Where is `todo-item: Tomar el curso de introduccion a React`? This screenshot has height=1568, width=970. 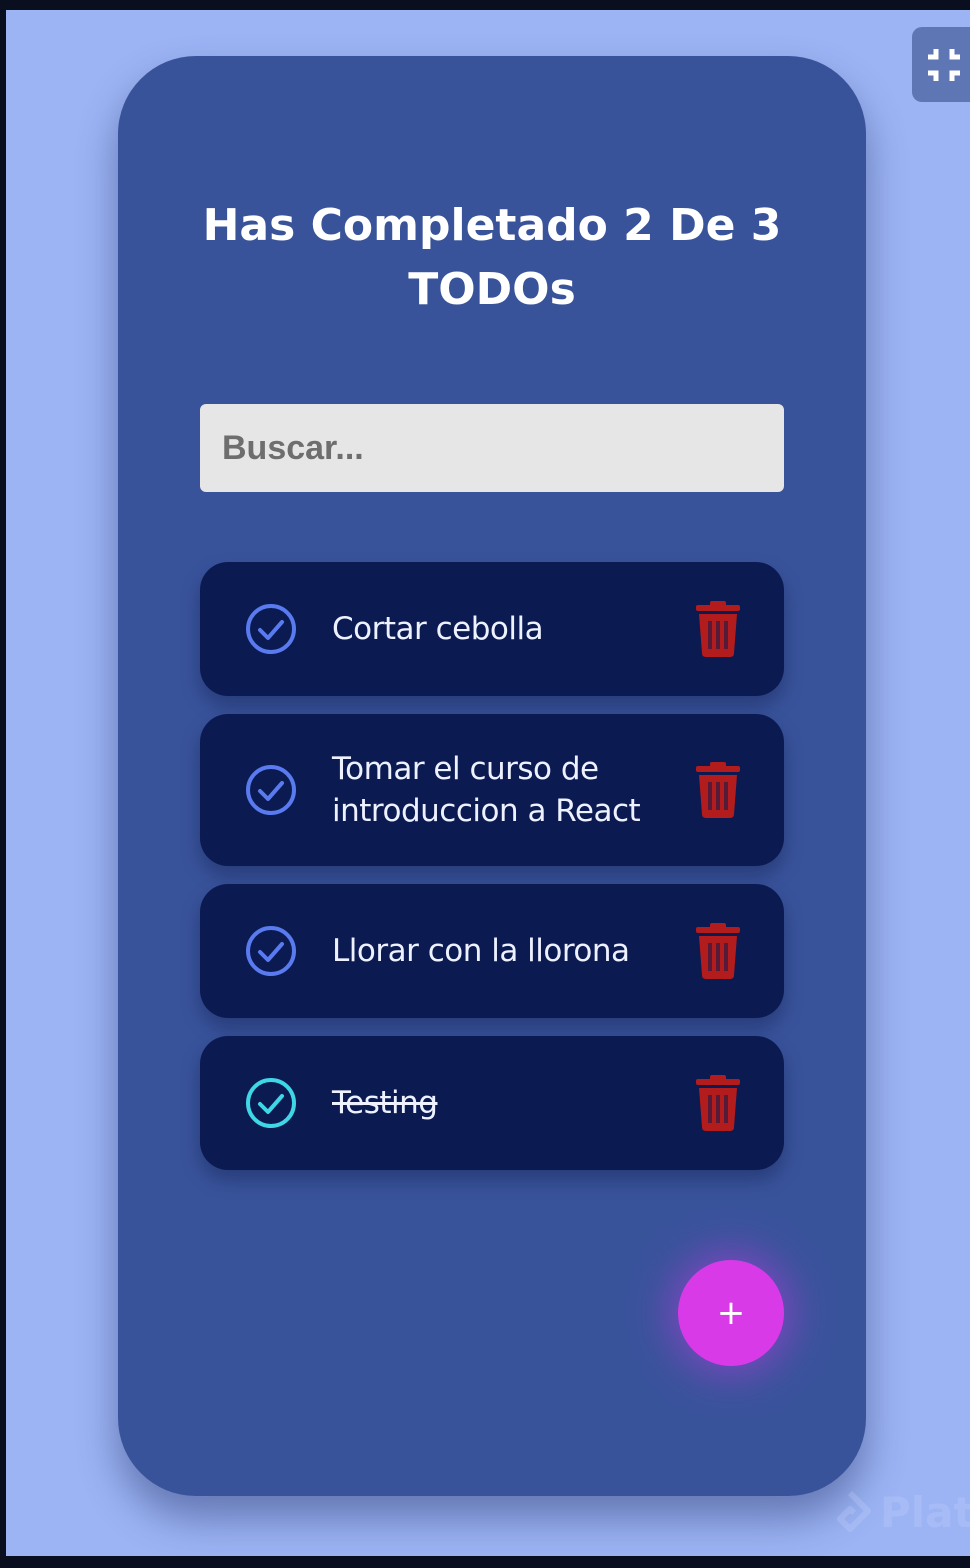 todo-item: Tomar el curso de introduccion a React is located at coordinates (492, 790).